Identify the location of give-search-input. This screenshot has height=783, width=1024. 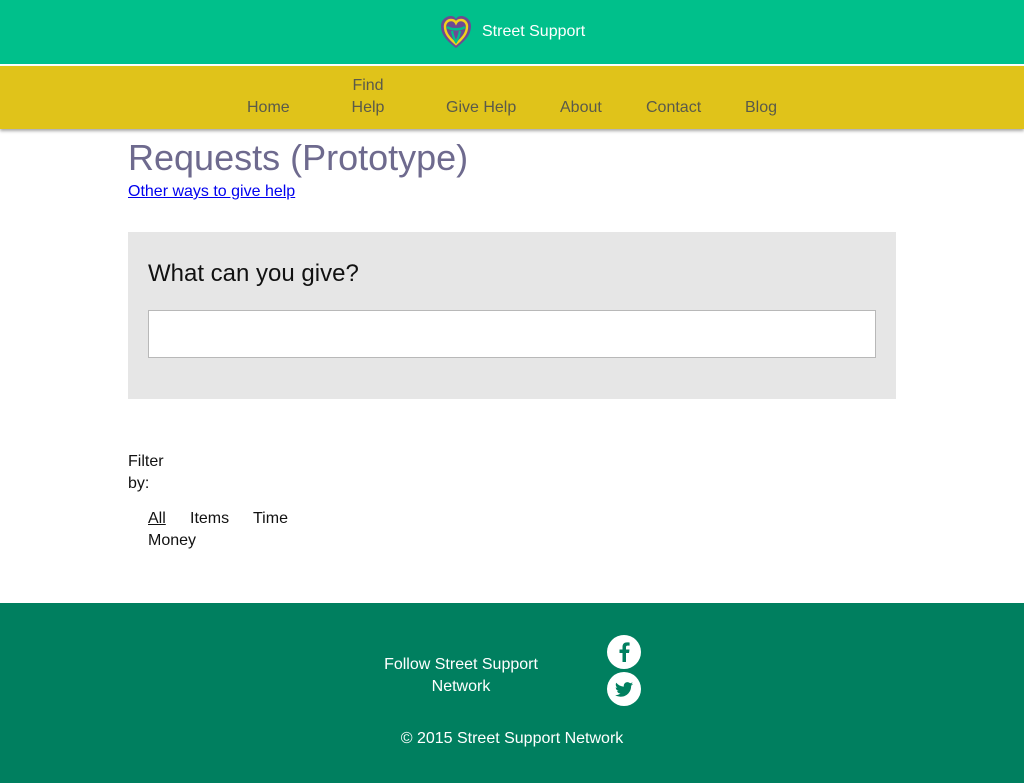
(512, 334).